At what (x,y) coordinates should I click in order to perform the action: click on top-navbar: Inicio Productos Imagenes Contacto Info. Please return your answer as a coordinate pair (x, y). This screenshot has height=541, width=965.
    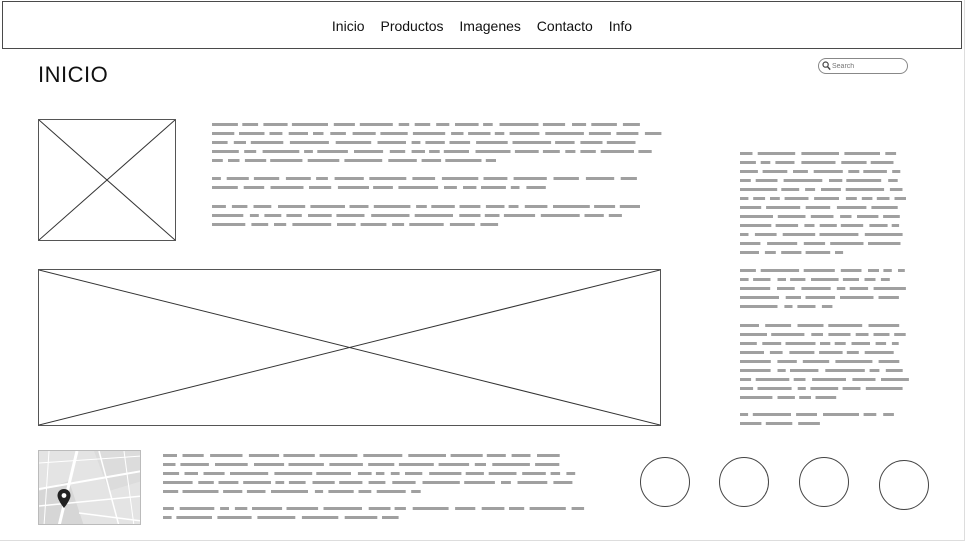
    Looking at the image, I should click on (482, 25).